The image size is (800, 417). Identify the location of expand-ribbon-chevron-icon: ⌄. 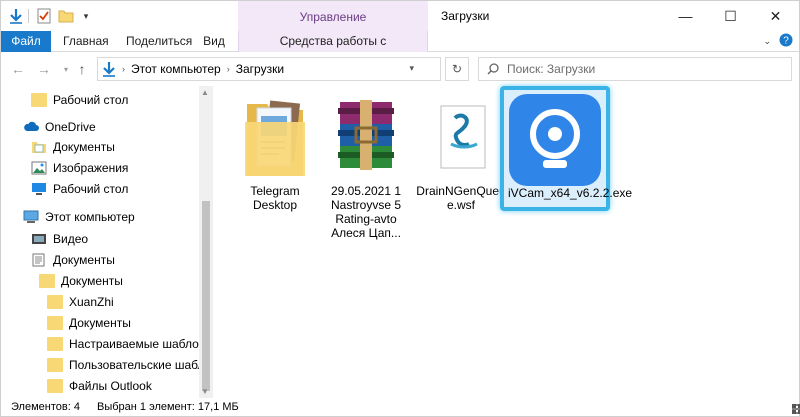
(767, 41).